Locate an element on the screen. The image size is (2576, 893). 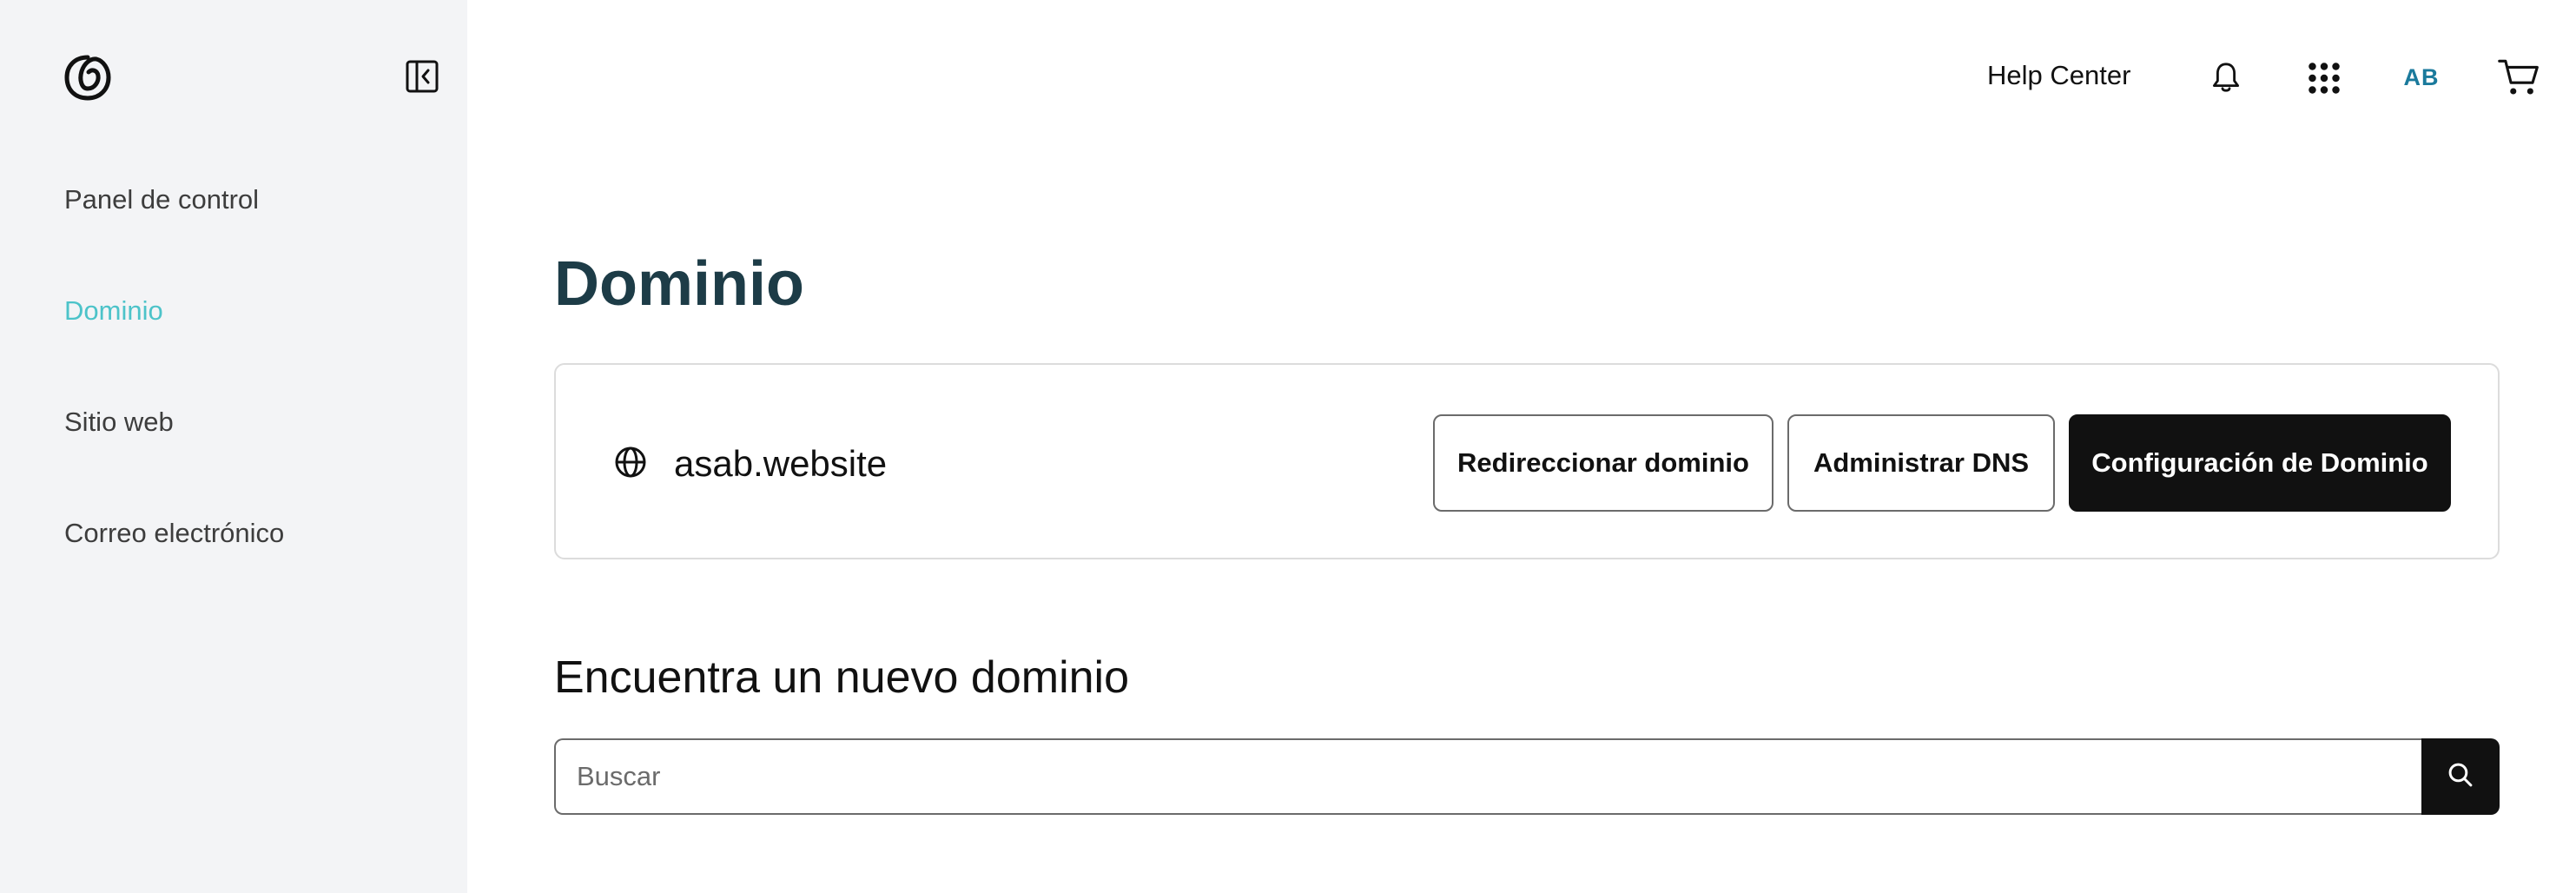
search-button is located at coordinates (2461, 776).